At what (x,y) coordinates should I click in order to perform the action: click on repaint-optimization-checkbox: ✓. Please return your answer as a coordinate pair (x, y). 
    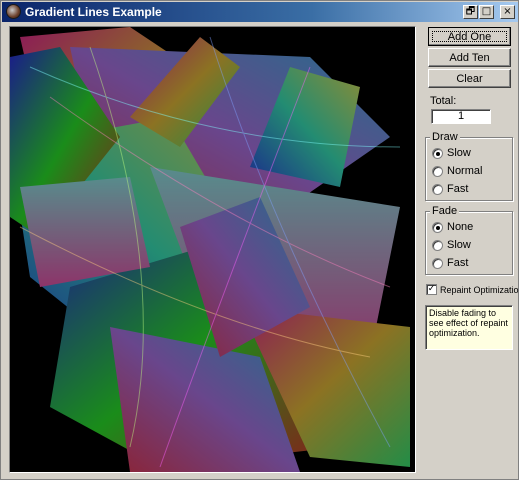
    Looking at the image, I should click on (431, 289).